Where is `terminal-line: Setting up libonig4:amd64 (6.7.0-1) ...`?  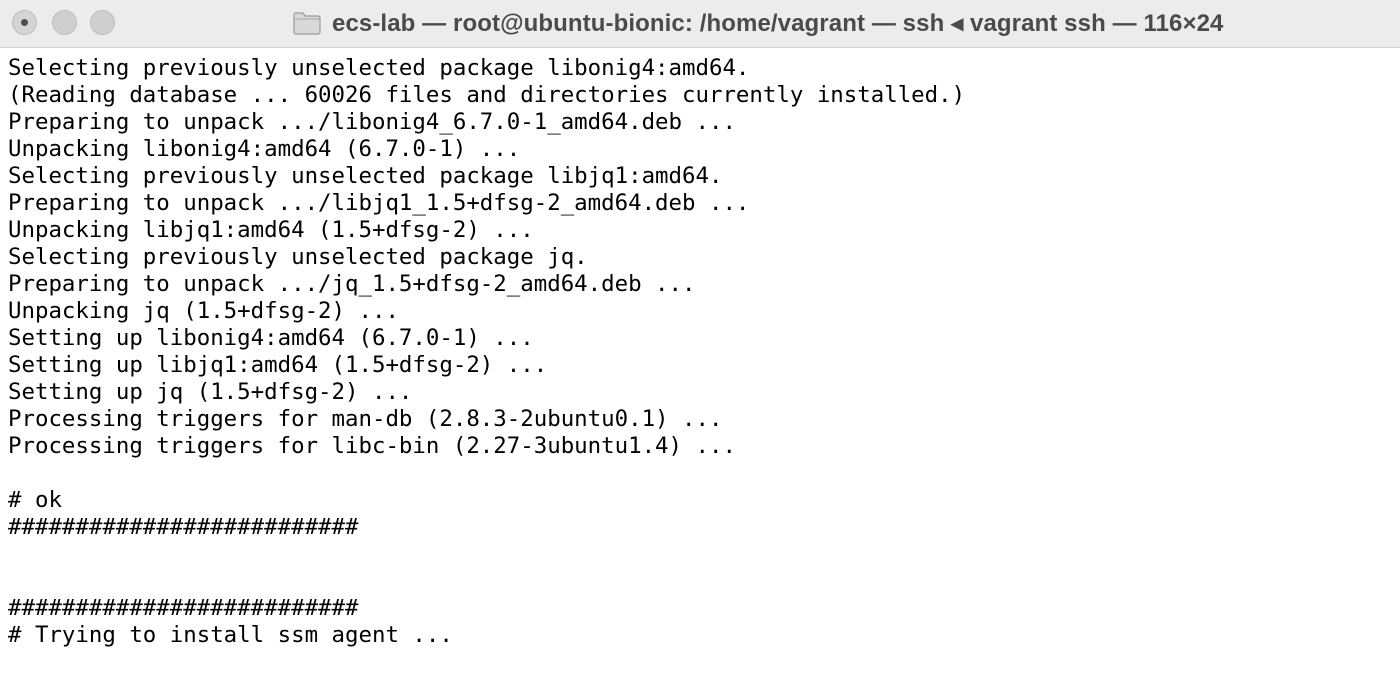
terminal-line: Setting up libonig4:amd64 (6.7.0-1) ... is located at coordinates (271, 338).